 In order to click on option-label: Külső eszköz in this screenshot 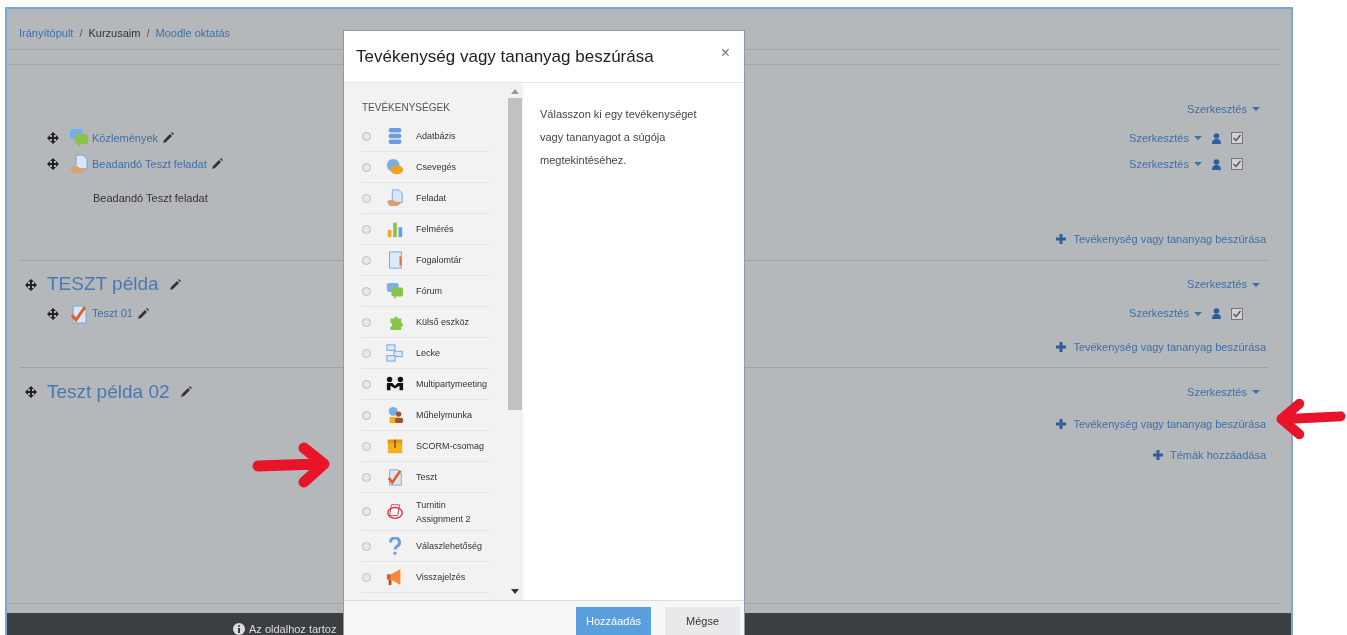, I will do `click(443, 322)`.